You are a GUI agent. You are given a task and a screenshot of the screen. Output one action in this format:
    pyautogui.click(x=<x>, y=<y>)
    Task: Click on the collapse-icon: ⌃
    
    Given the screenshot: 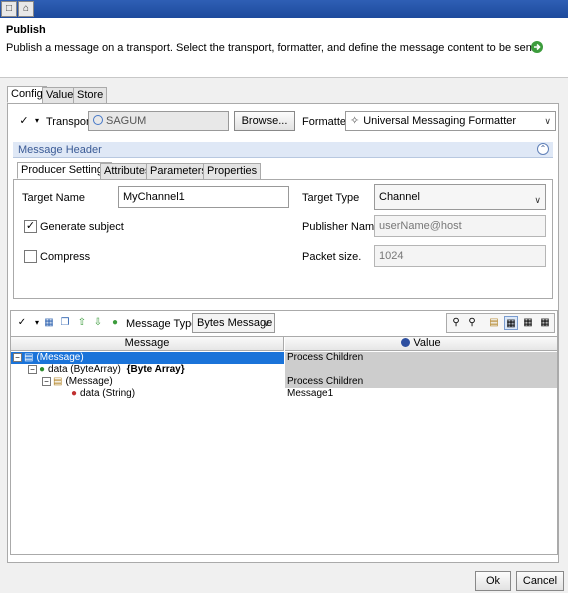 What is the action you would take?
    pyautogui.click(x=543, y=149)
    